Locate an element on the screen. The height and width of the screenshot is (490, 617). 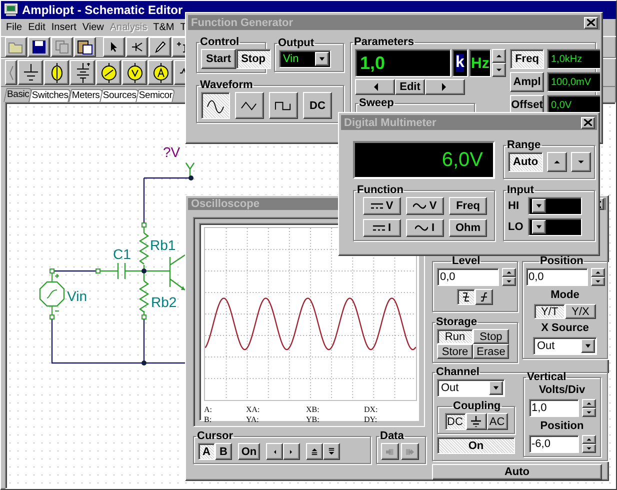
paste-icon is located at coordinates (85, 47).